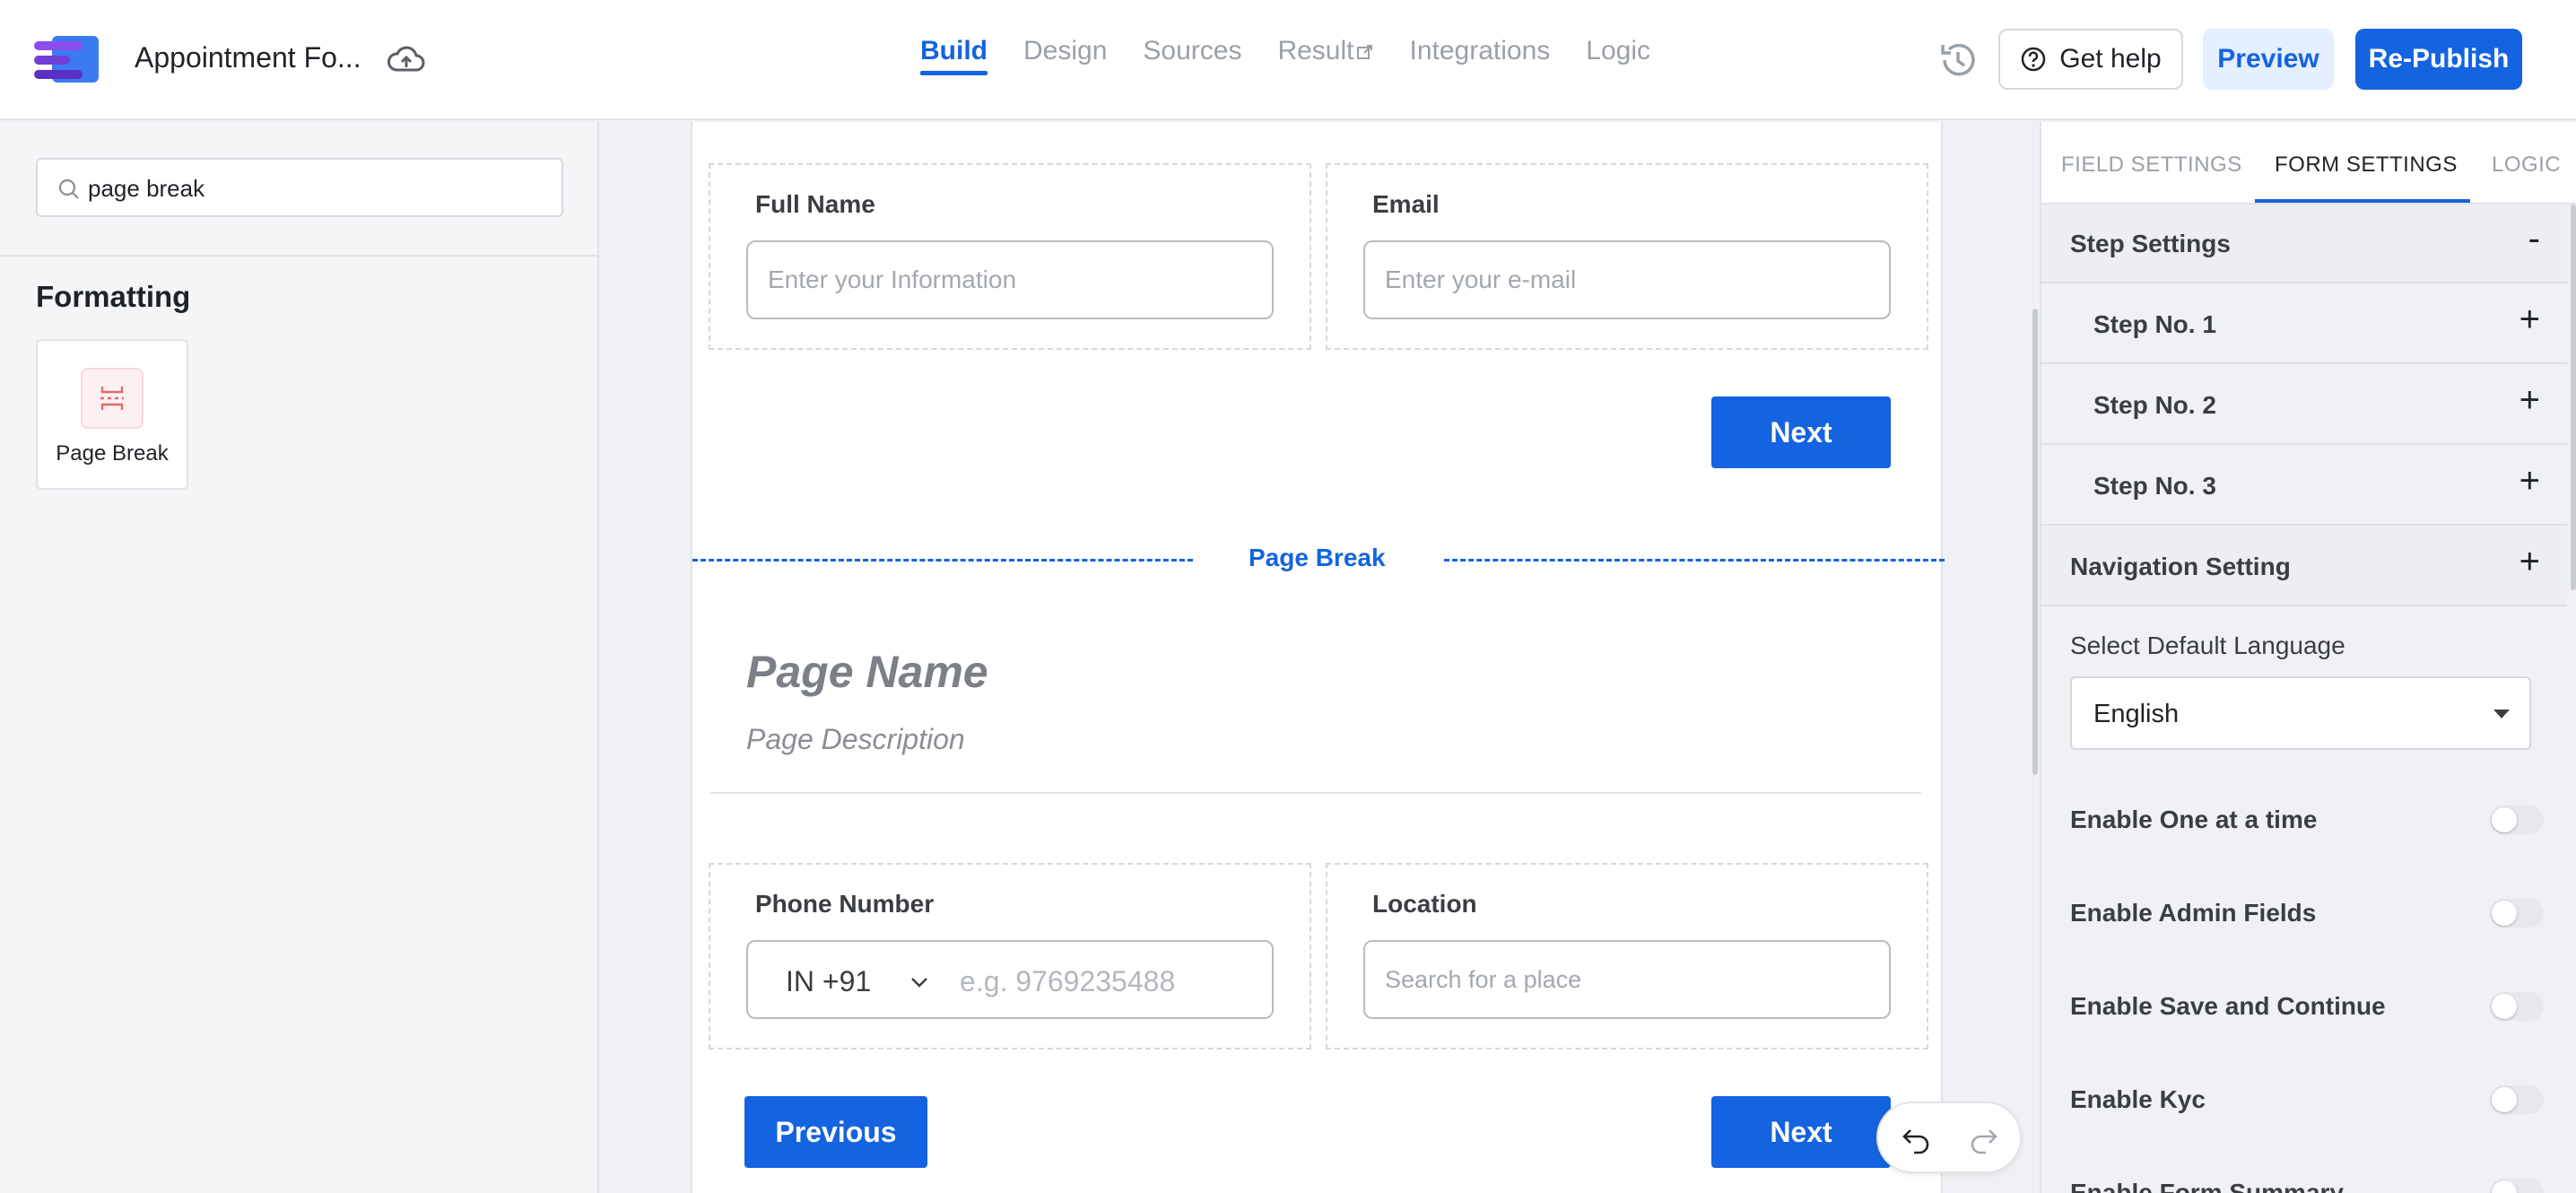 The image size is (2576, 1193). Describe the element at coordinates (1065, 55) in the screenshot. I see `tab-design: Design` at that location.